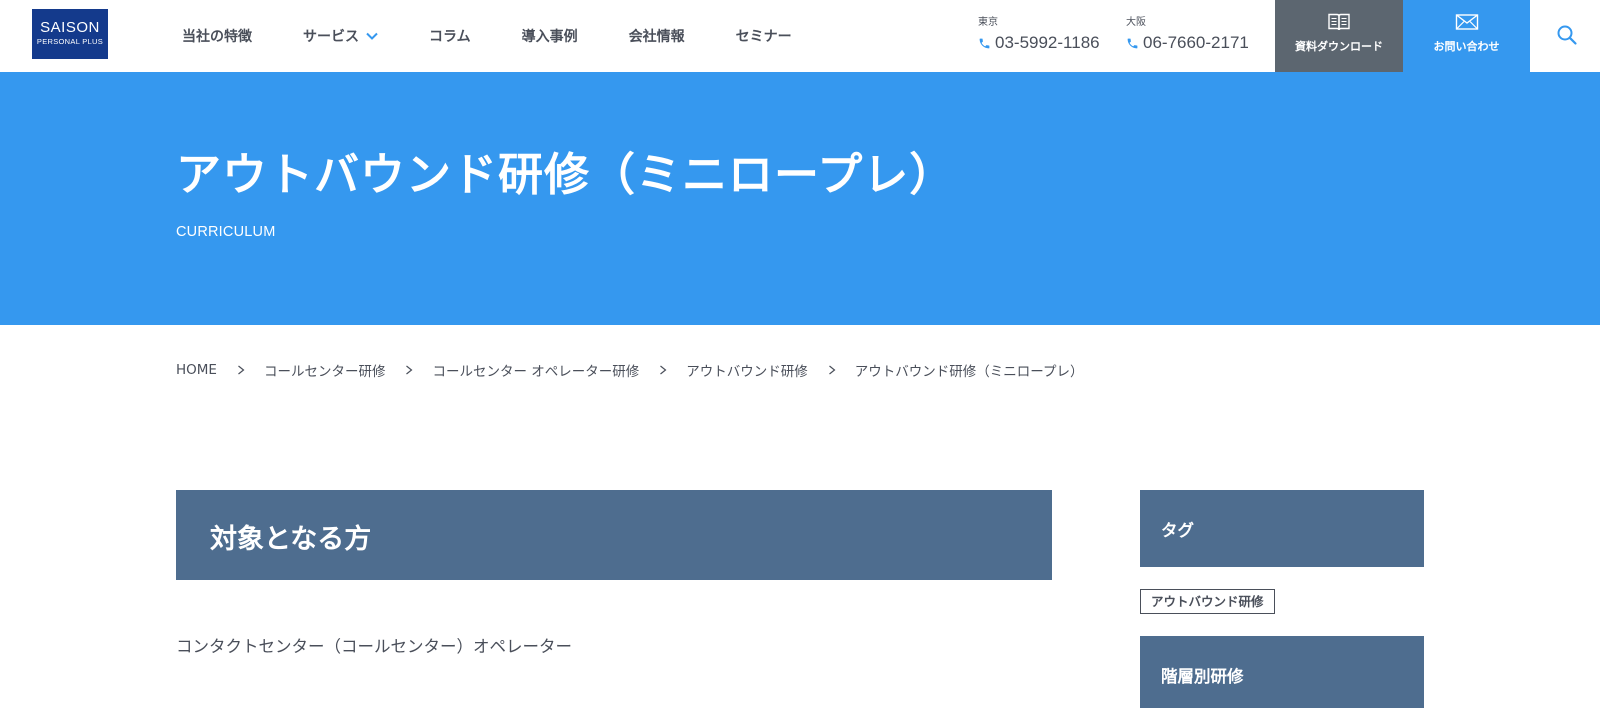 This screenshot has height=708, width=1600. I want to click on nav-item-company: 会社情報, so click(657, 36).